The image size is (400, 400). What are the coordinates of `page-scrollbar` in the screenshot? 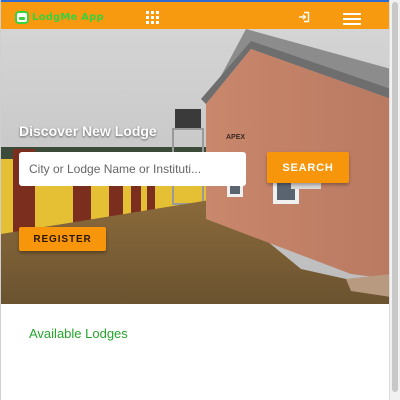 It's located at (394, 200).